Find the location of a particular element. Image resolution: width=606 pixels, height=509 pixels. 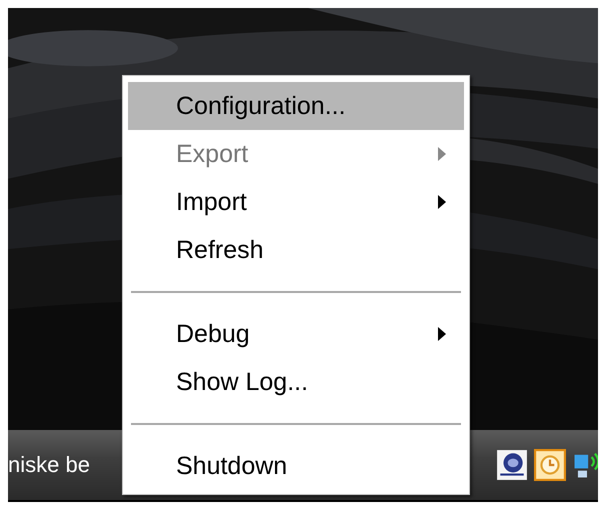

globe-icon is located at coordinates (512, 465).